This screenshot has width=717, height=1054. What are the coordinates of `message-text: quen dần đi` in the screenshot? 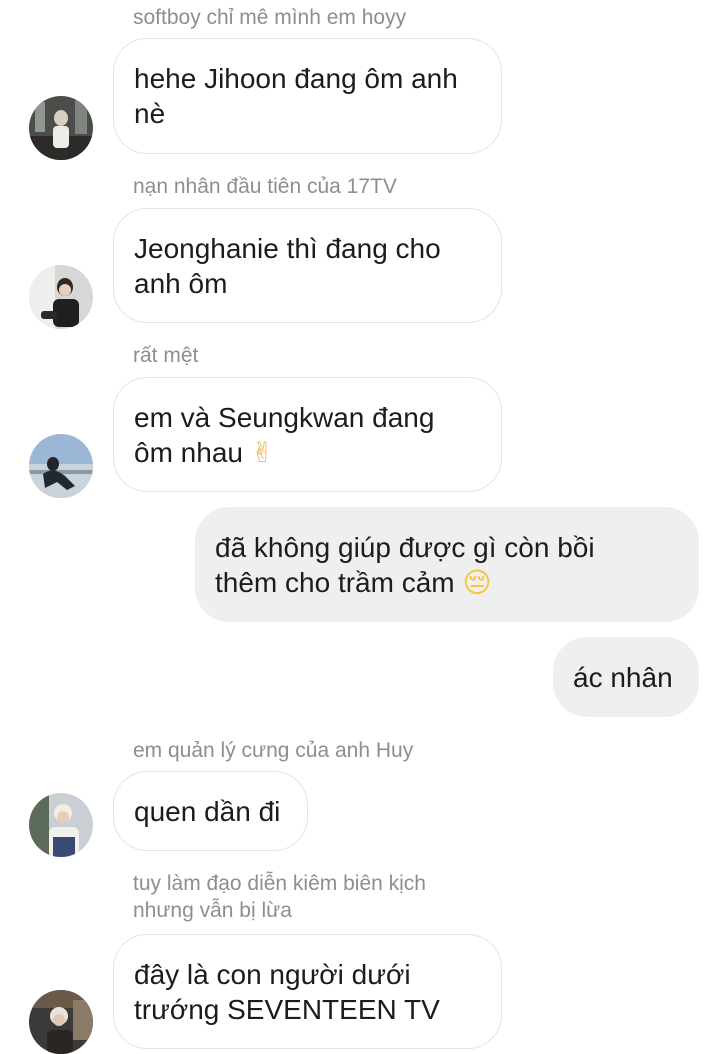 It's located at (207, 811).